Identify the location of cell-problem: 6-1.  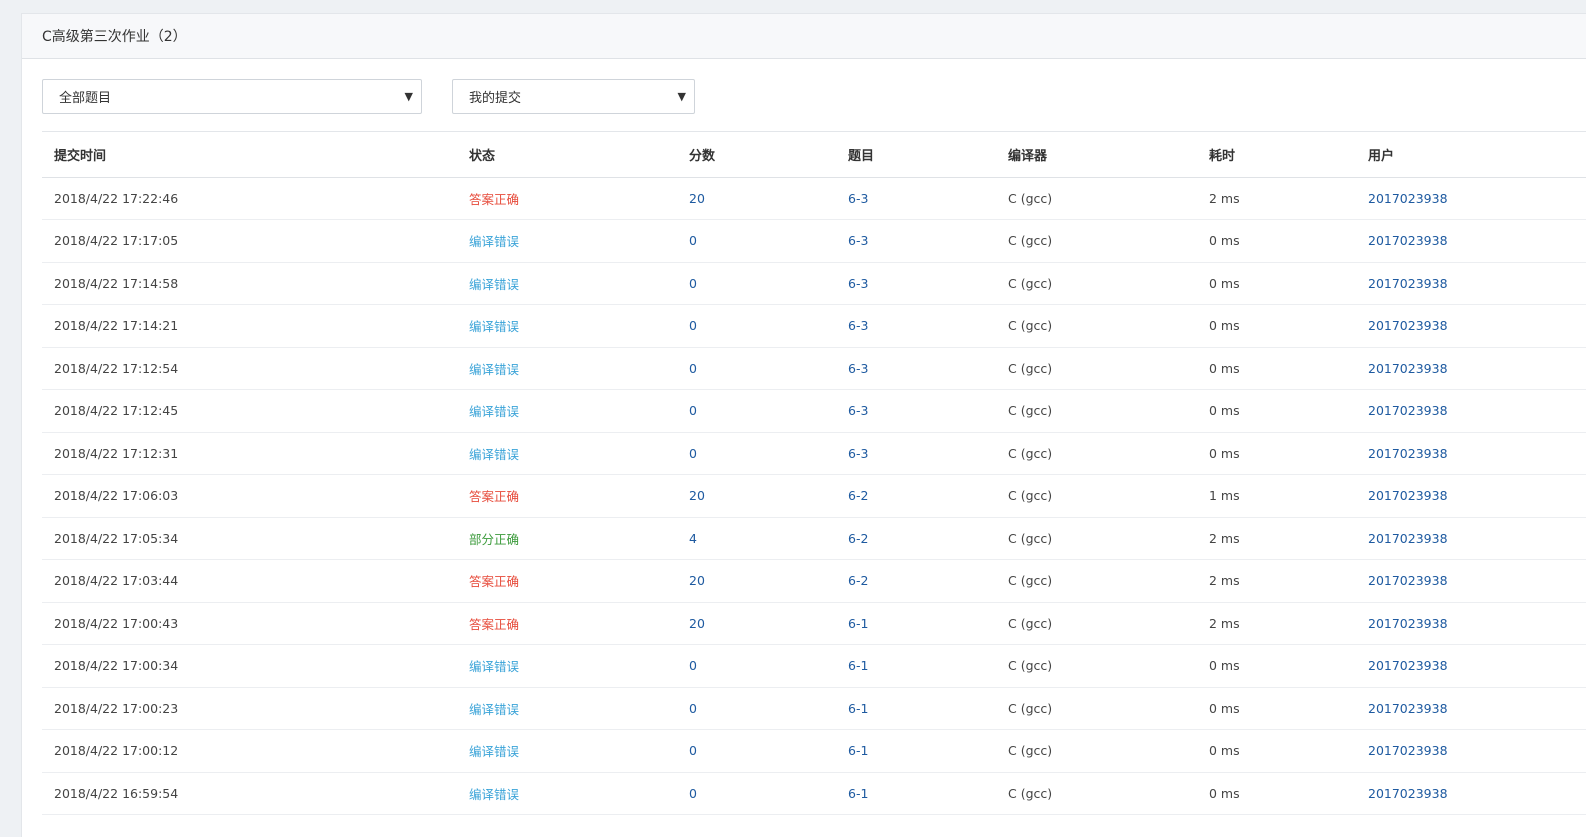
(916, 708).